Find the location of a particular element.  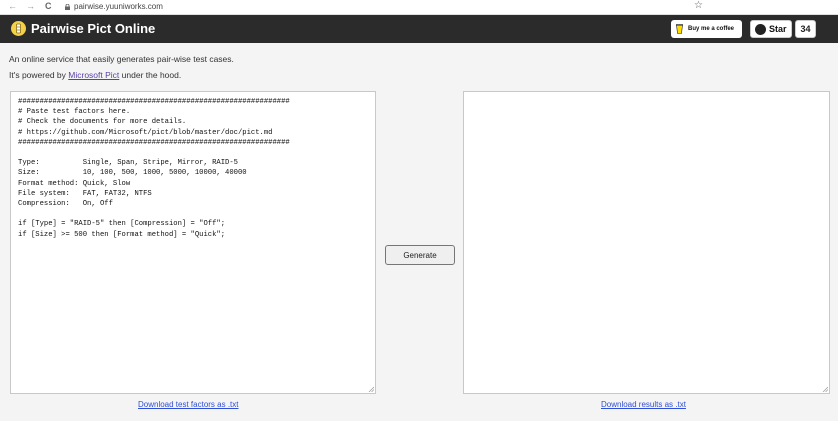

address-bar-url: pairwise.yuuniworks.com is located at coordinates (118, 6).